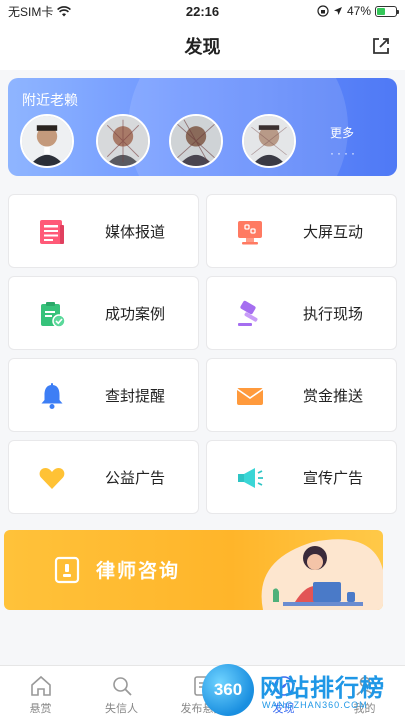 This screenshot has height=720, width=405. What do you see at coordinates (52, 478) in the screenshot?
I see `heart-icon` at bounding box center [52, 478].